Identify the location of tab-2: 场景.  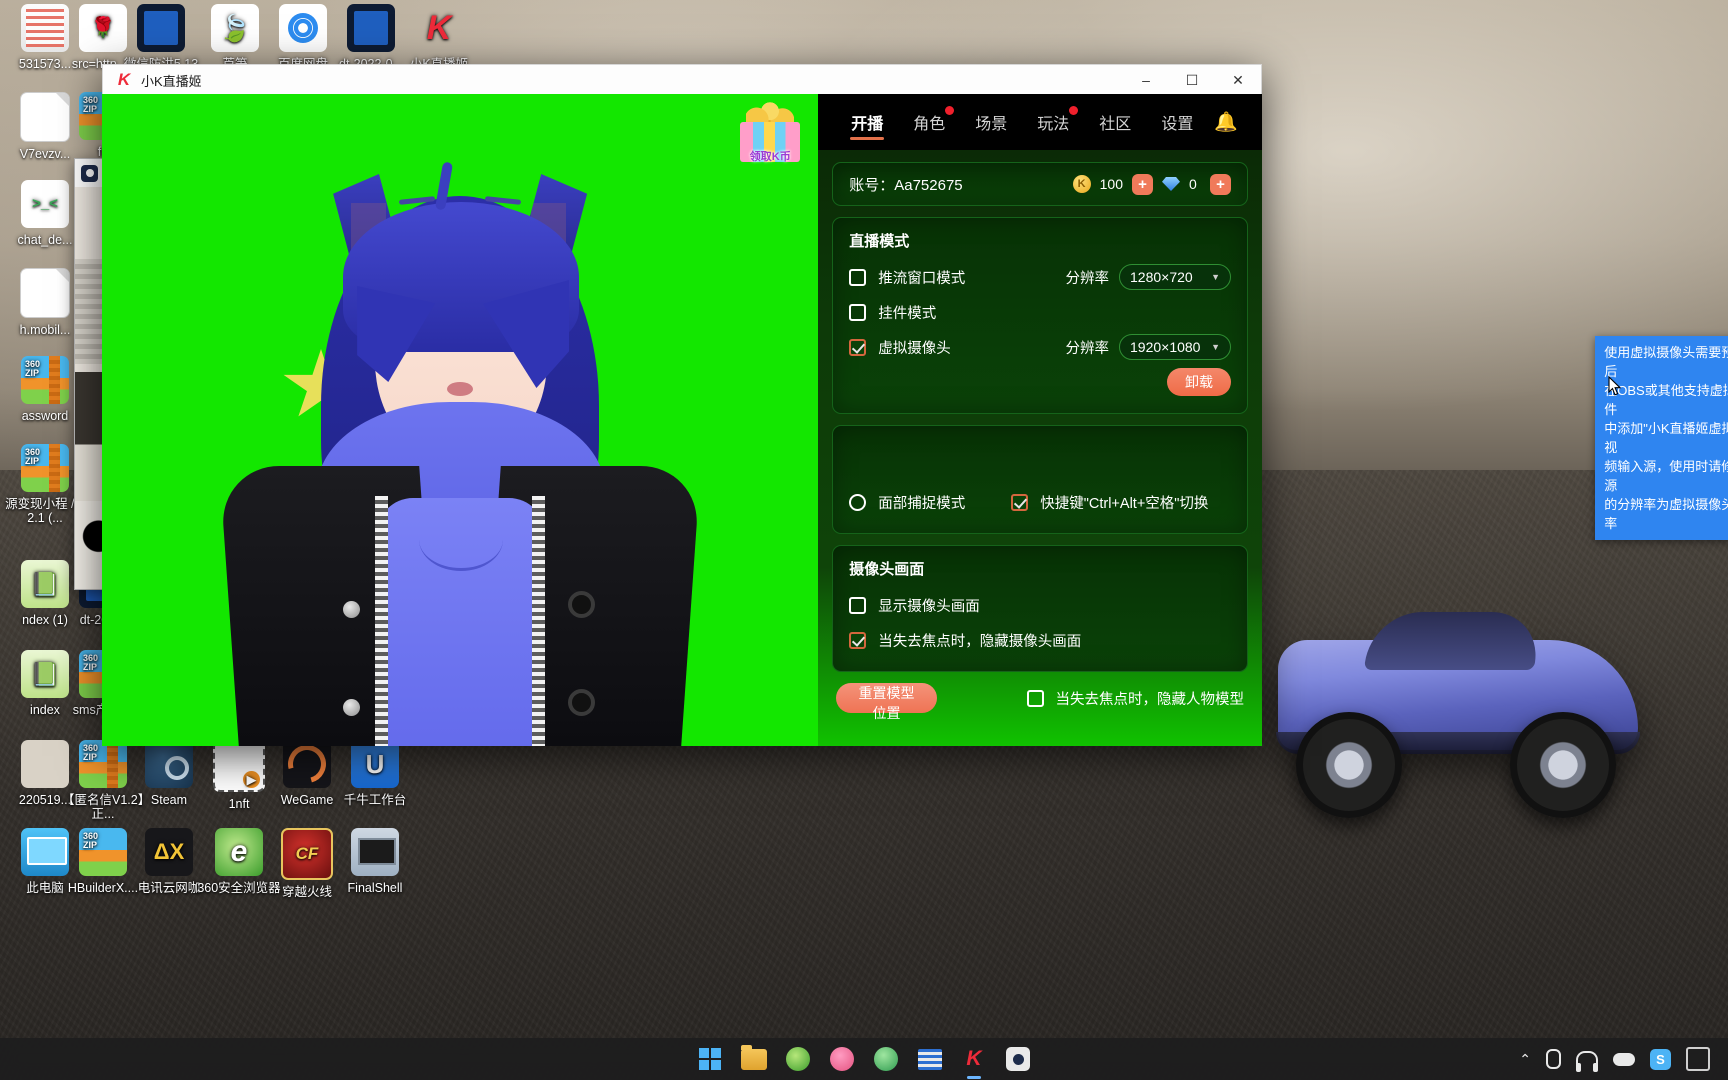
(991, 122).